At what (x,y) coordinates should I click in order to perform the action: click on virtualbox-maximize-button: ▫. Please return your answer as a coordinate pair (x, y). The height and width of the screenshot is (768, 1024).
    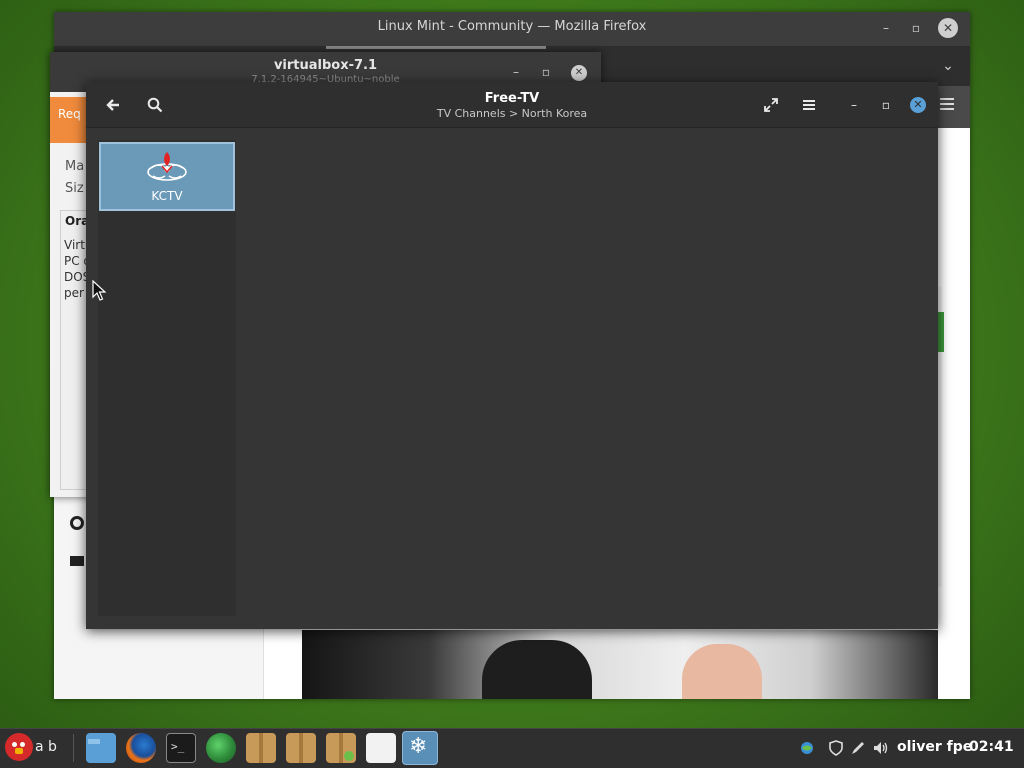
    Looking at the image, I should click on (546, 72).